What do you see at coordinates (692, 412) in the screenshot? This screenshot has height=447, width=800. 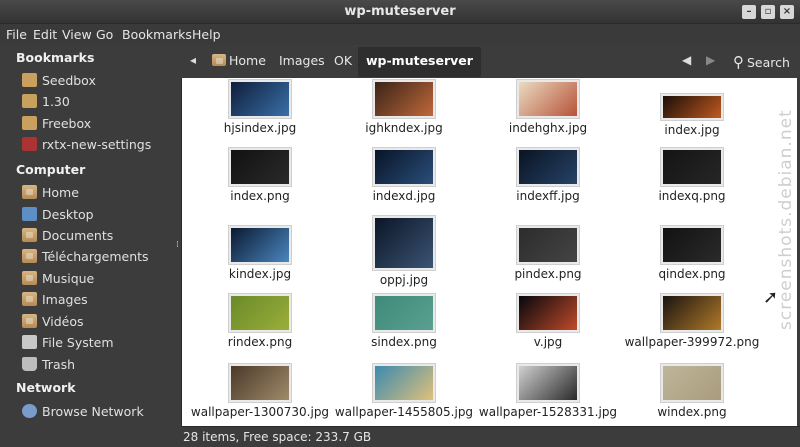 I see `file-name: windex.png` at bounding box center [692, 412].